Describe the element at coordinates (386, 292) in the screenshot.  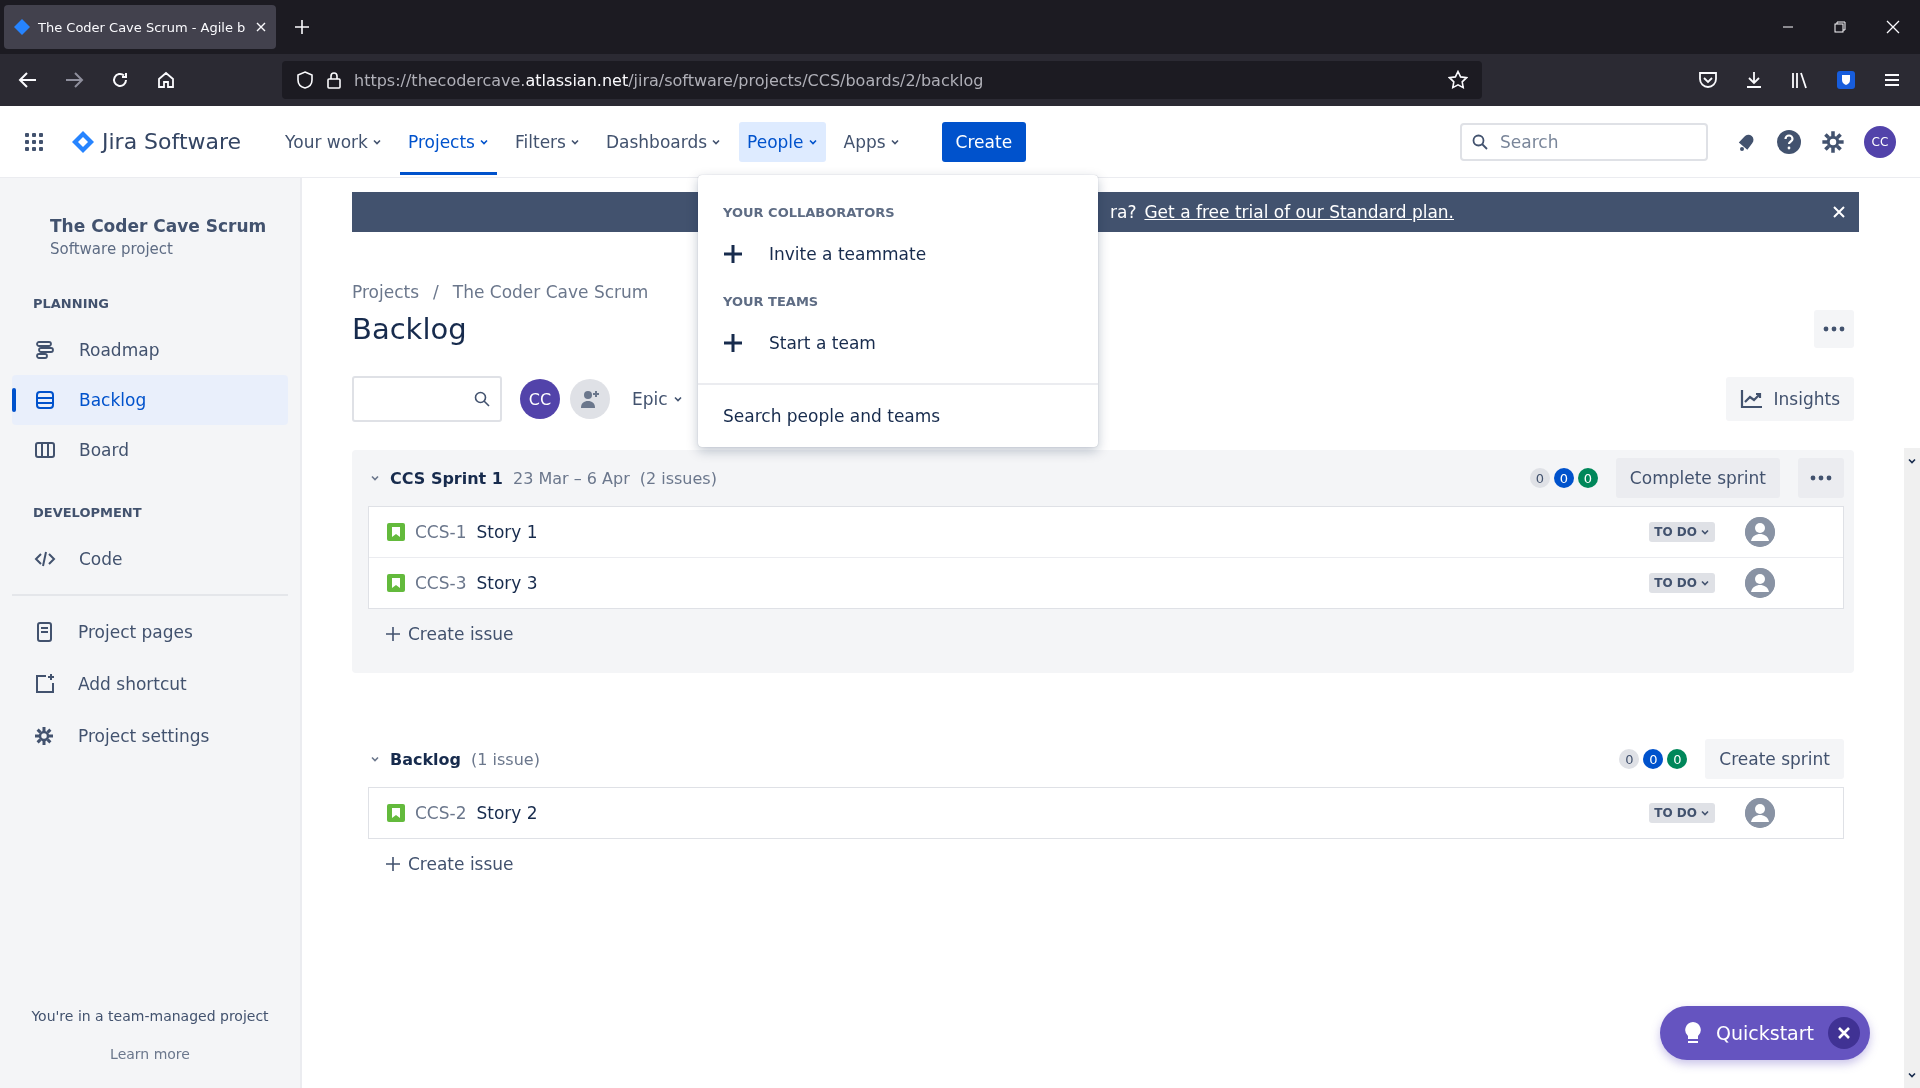
I see `breadcrumb-link: Projects` at that location.